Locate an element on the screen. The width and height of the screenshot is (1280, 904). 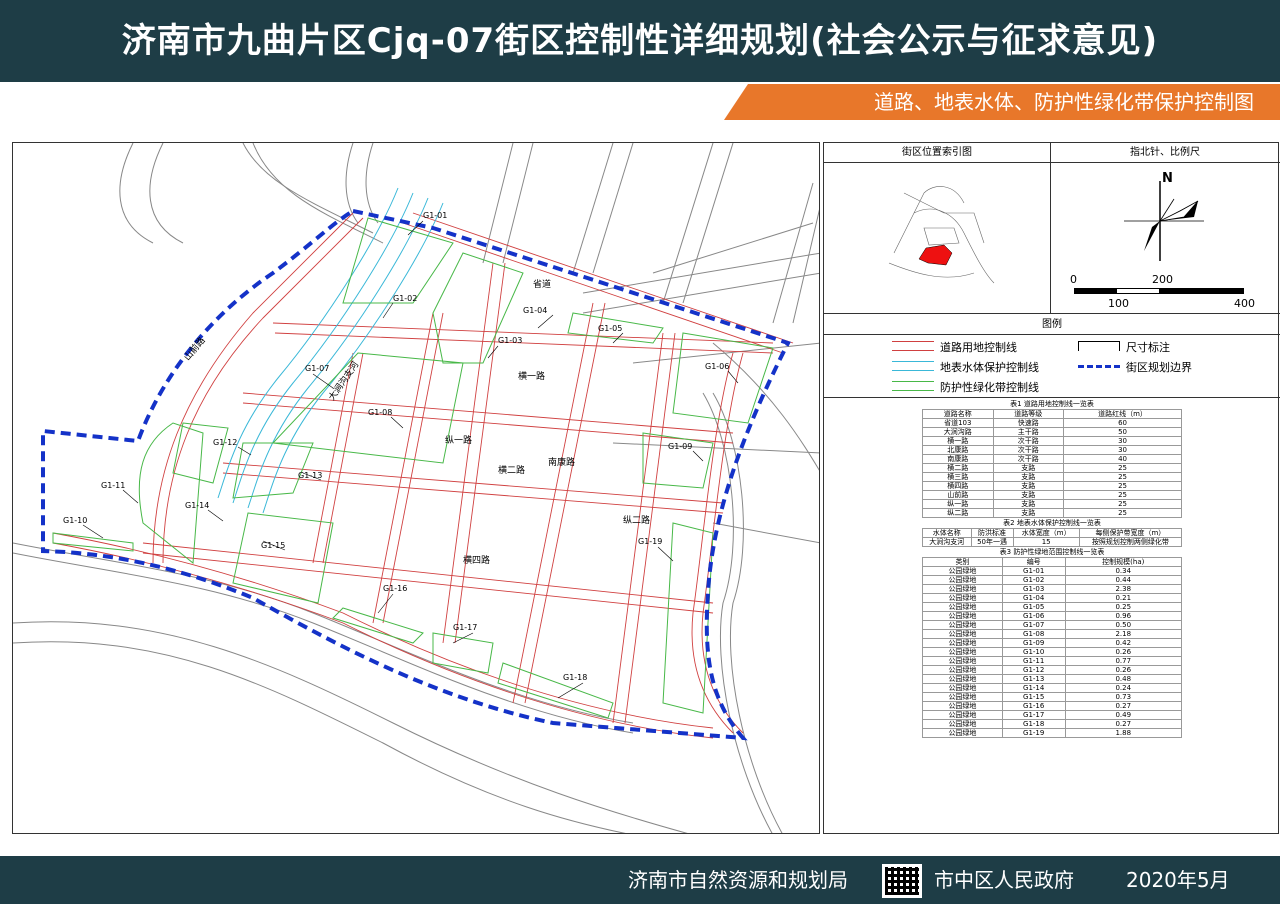
legend-green-line: 防护性绿化带控制线 is located at coordinates (989, 387).